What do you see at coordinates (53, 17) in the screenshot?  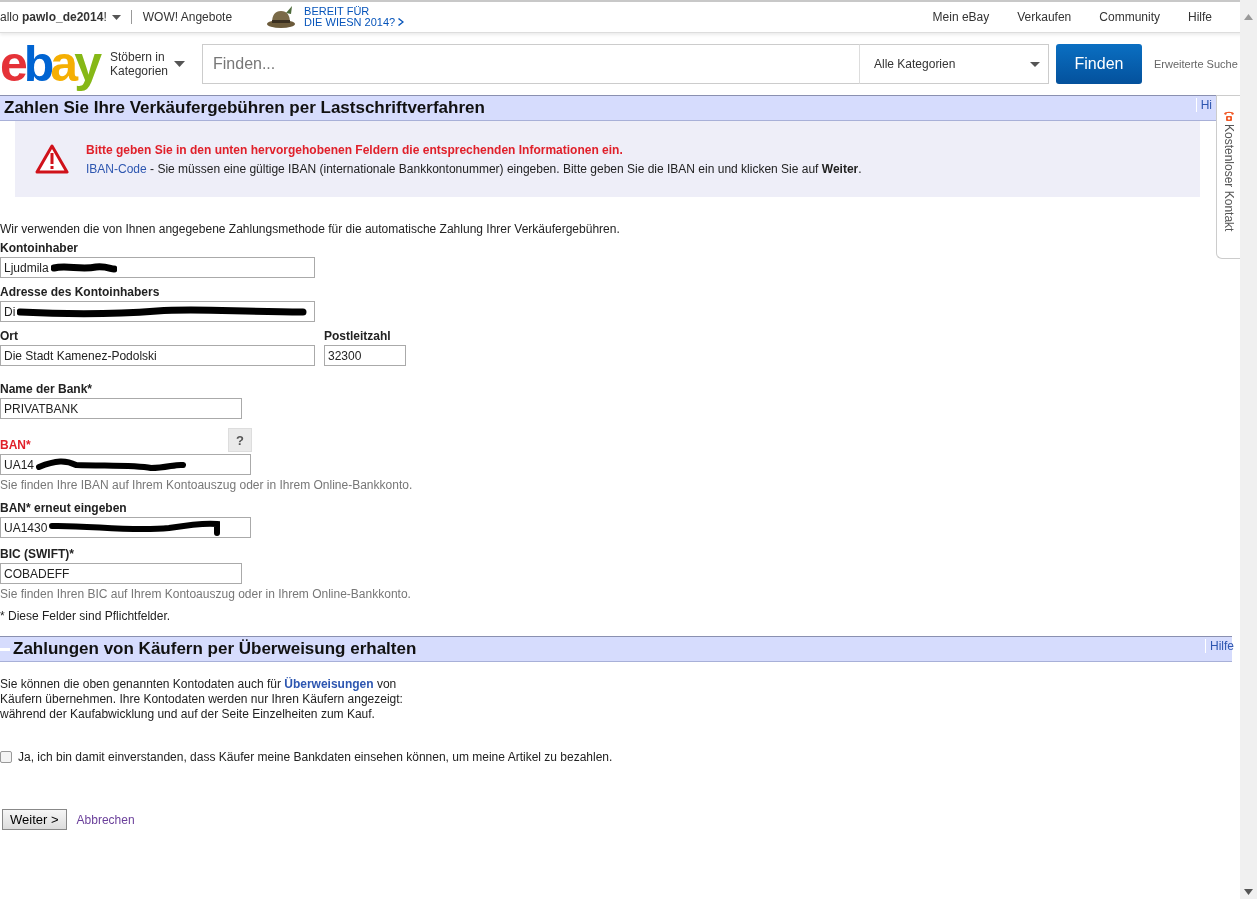 I see `user-greeting: allo pawlo_de2014!` at bounding box center [53, 17].